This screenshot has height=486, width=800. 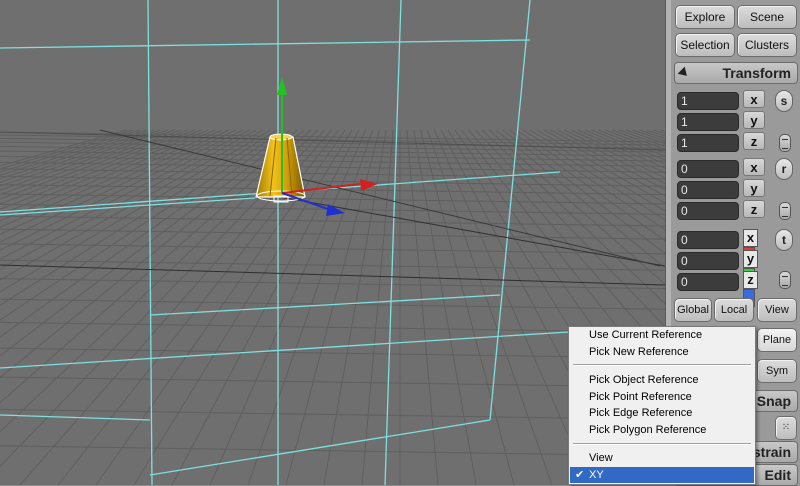 I want to click on transform-header: Transform, so click(x=736, y=73).